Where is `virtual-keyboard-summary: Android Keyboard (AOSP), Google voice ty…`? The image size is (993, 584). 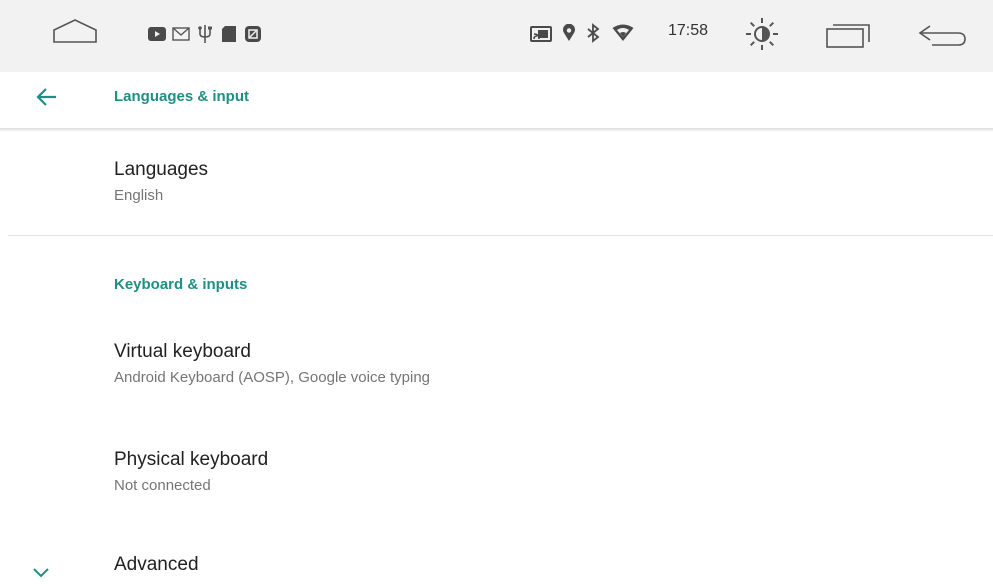 virtual-keyboard-summary: Android Keyboard (AOSP), Google voice ty… is located at coordinates (272, 377).